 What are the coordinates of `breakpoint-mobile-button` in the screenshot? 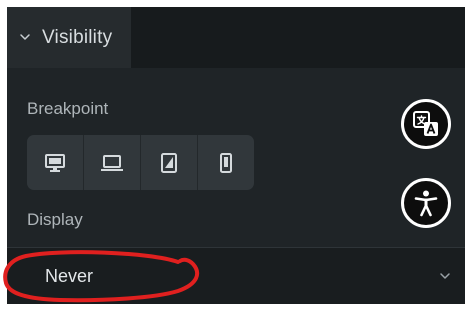 It's located at (226, 162).